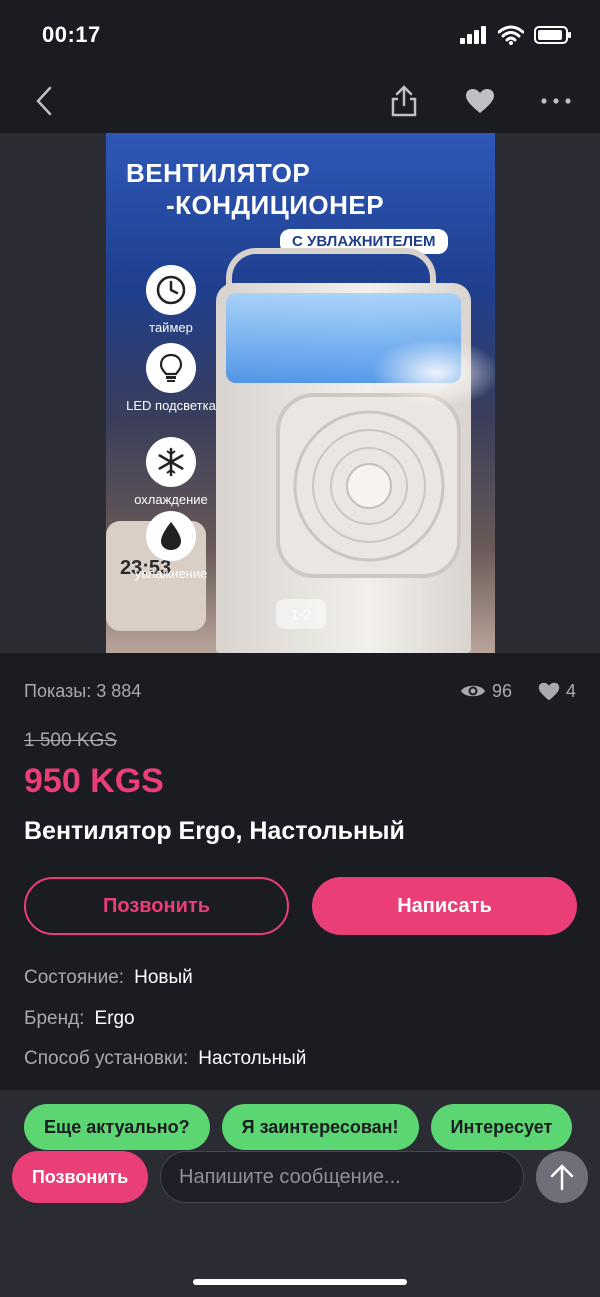 This screenshot has width=600, height=1297. I want to click on back-button, so click(44, 101).